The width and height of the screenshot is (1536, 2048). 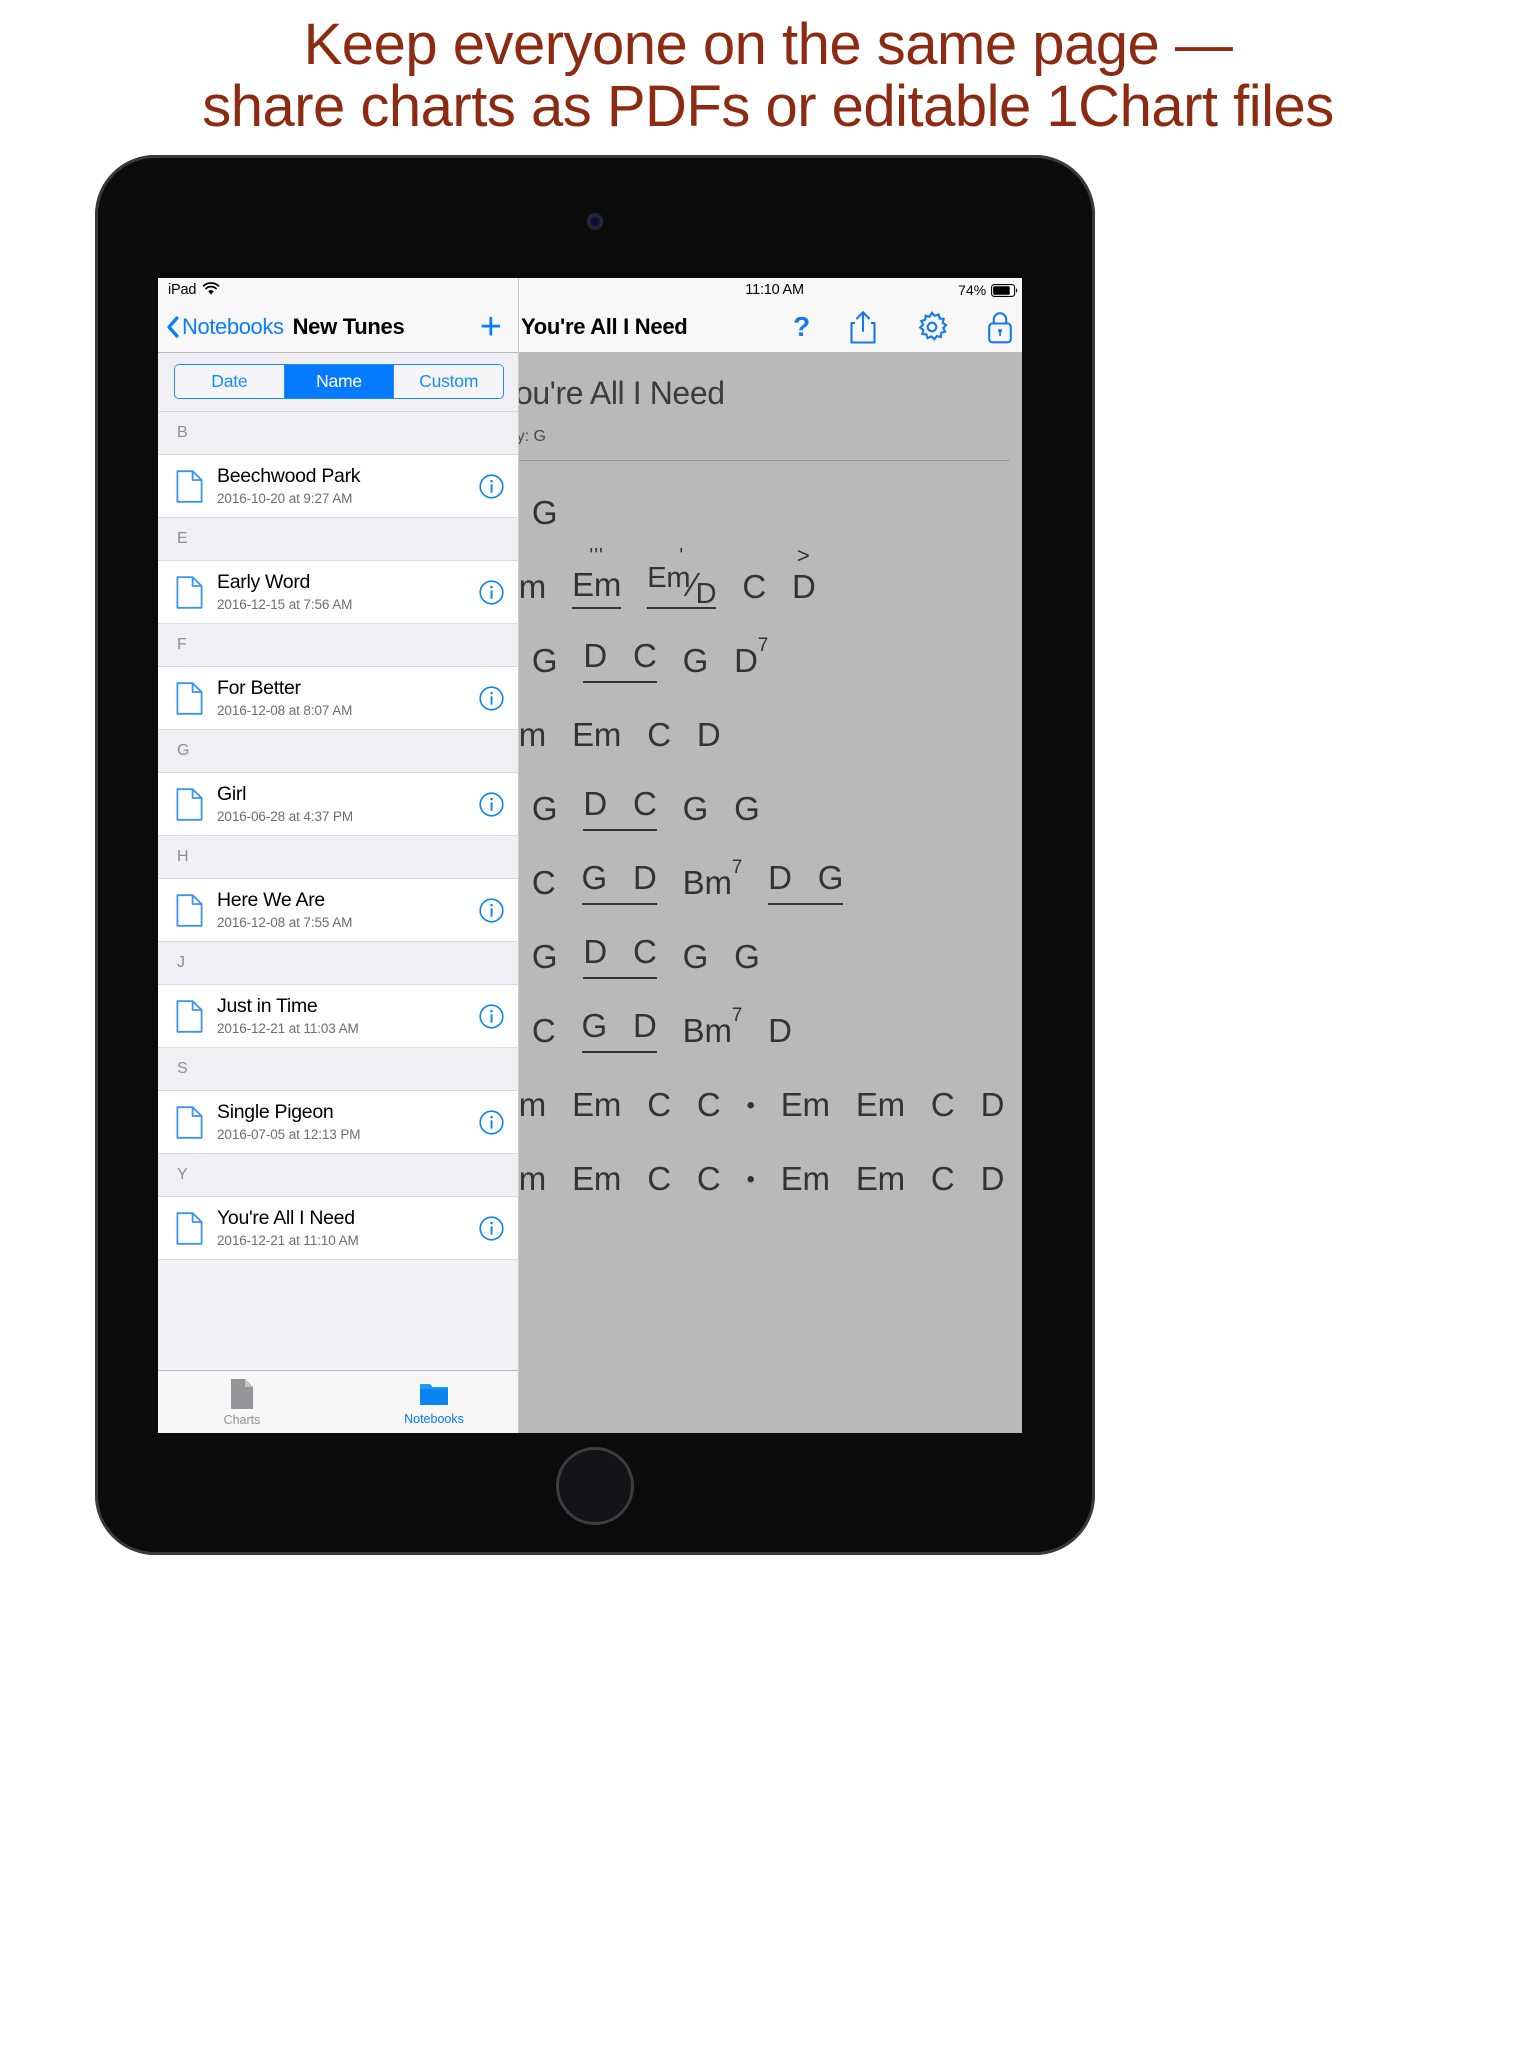 I want to click on segment-date: Date, so click(x=230, y=381).